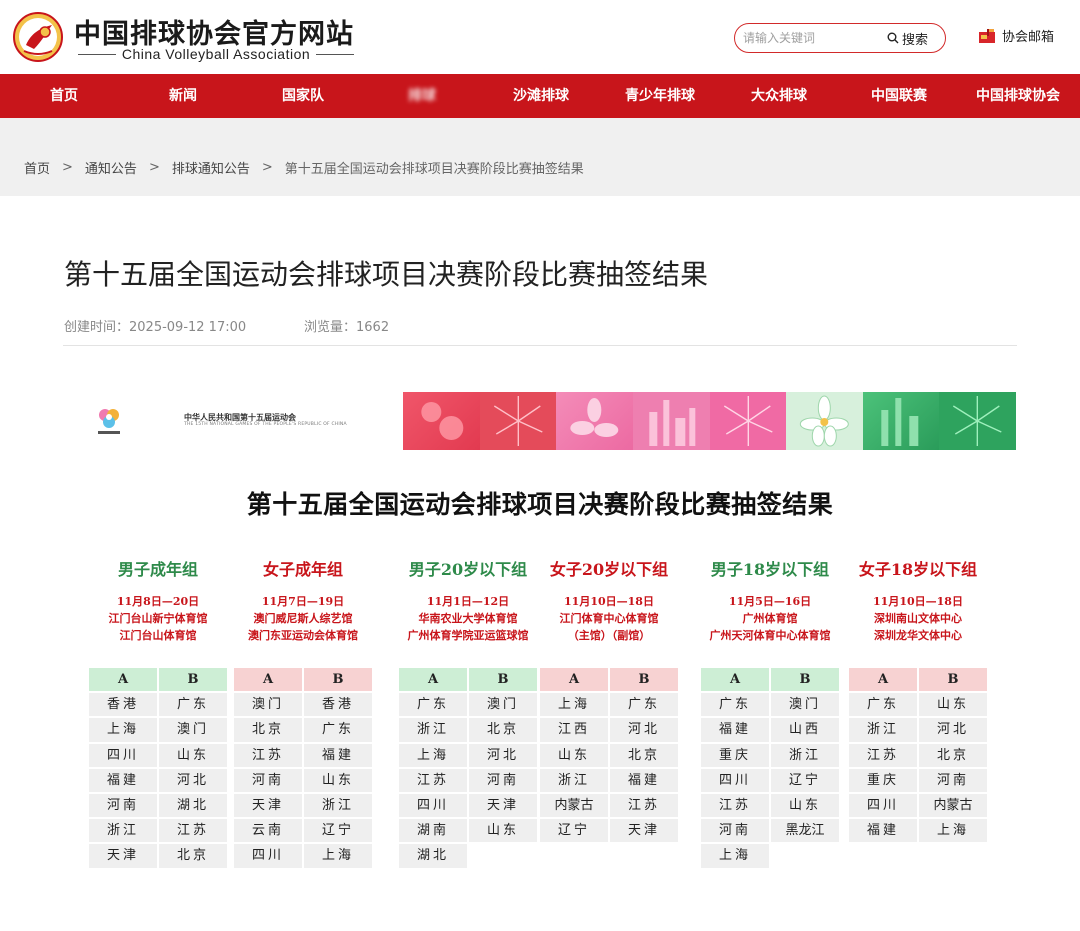  Describe the element at coordinates (609, 569) in the screenshot. I see `group-name-women-u20: 女子20岁以下组` at that location.